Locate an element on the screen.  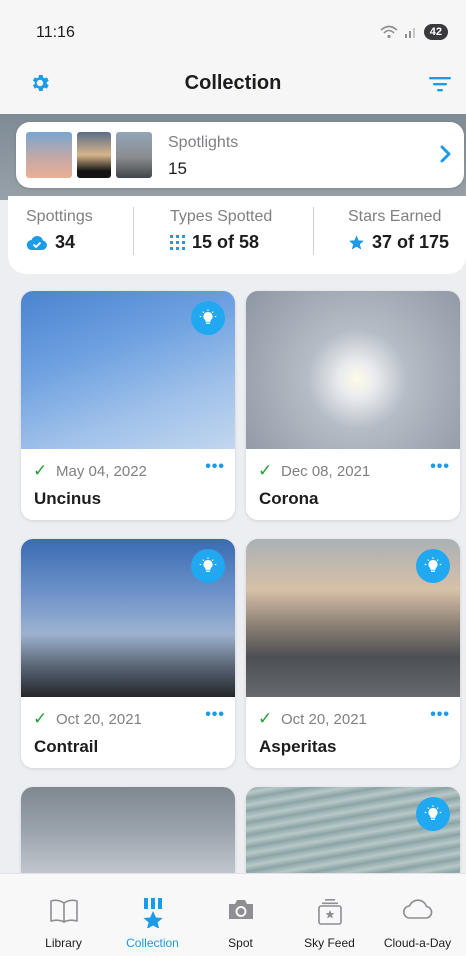
chevron-right-icon is located at coordinates (446, 154).